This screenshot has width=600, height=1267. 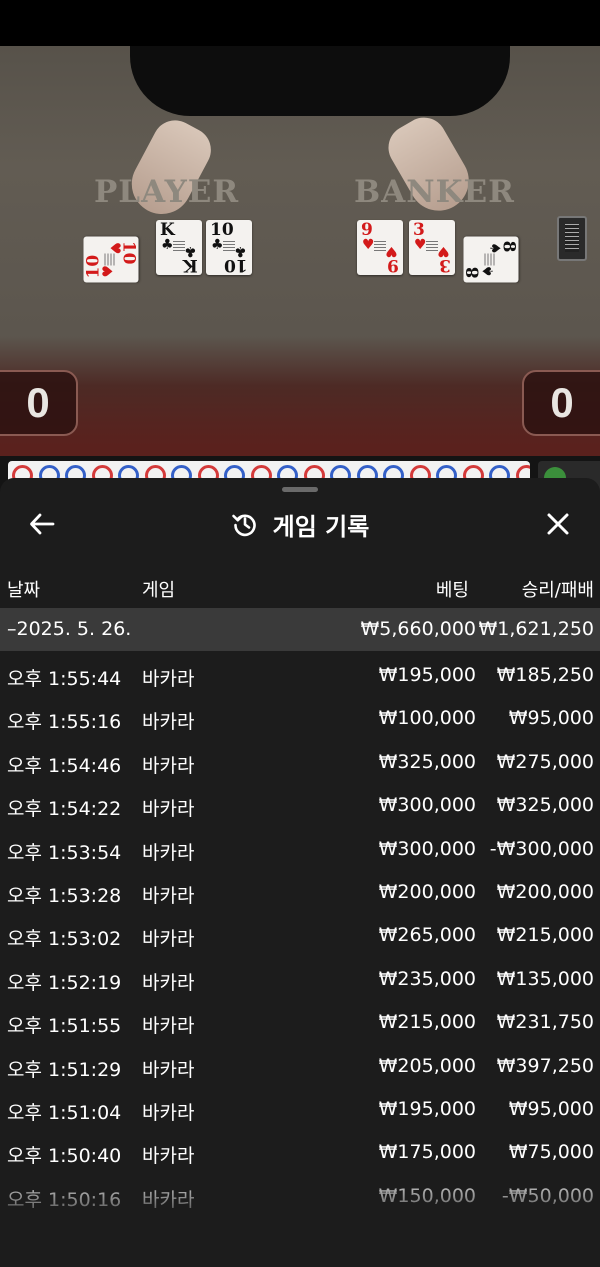 I want to click on playing-card: 9 ♥ ♥ 9, so click(x=380, y=247).